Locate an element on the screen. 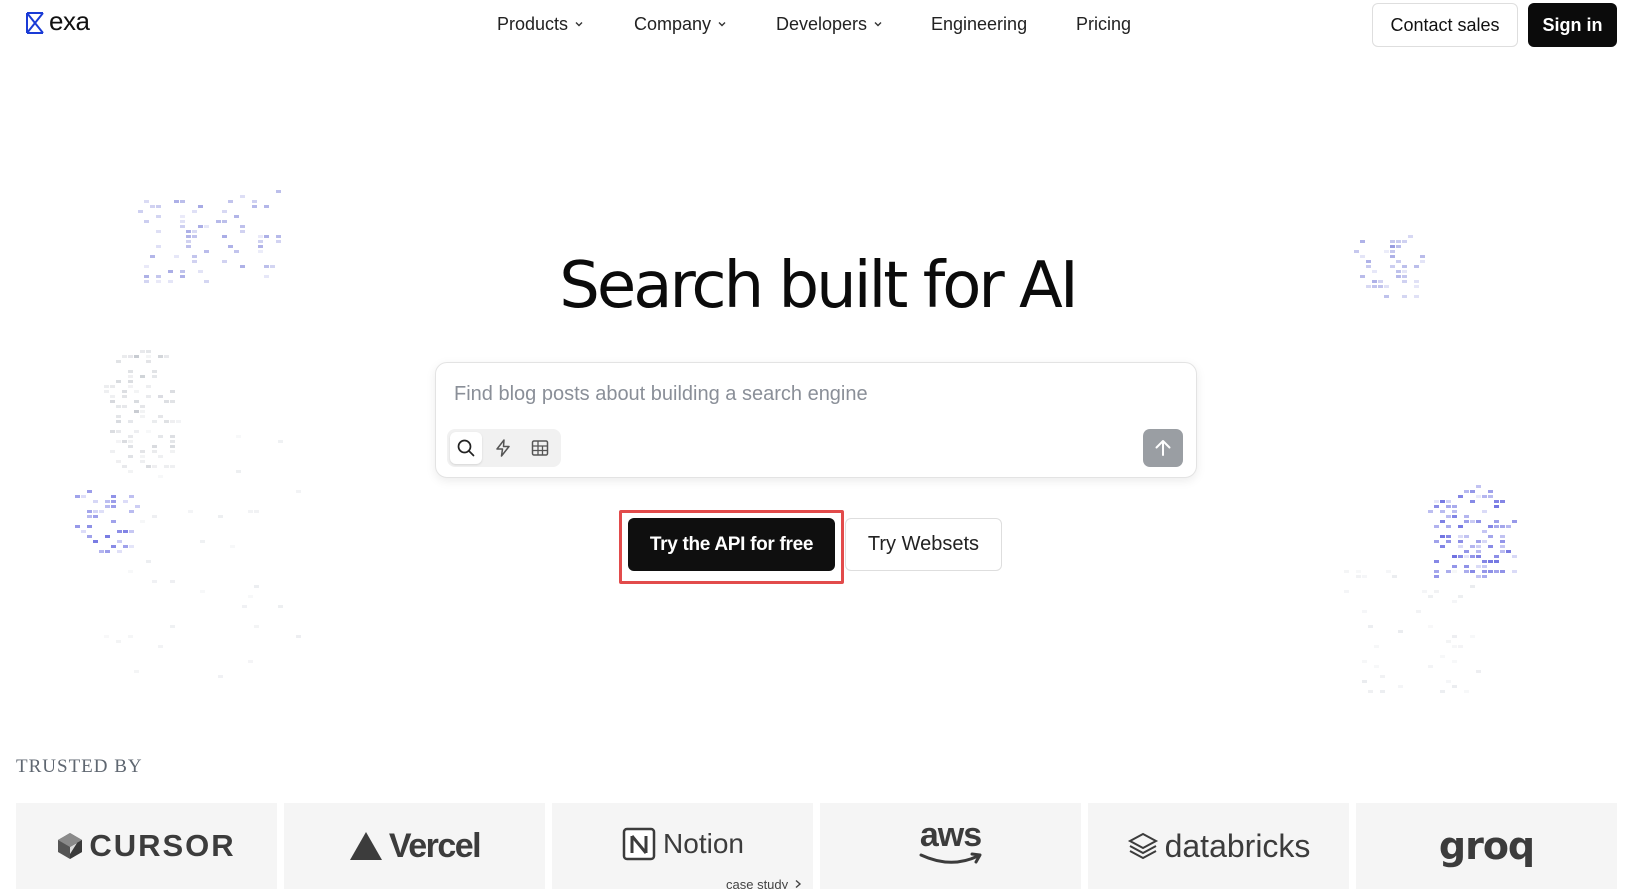 This screenshot has width=1635, height=889. logo-card-notion: Notion case study is located at coordinates (682, 846).